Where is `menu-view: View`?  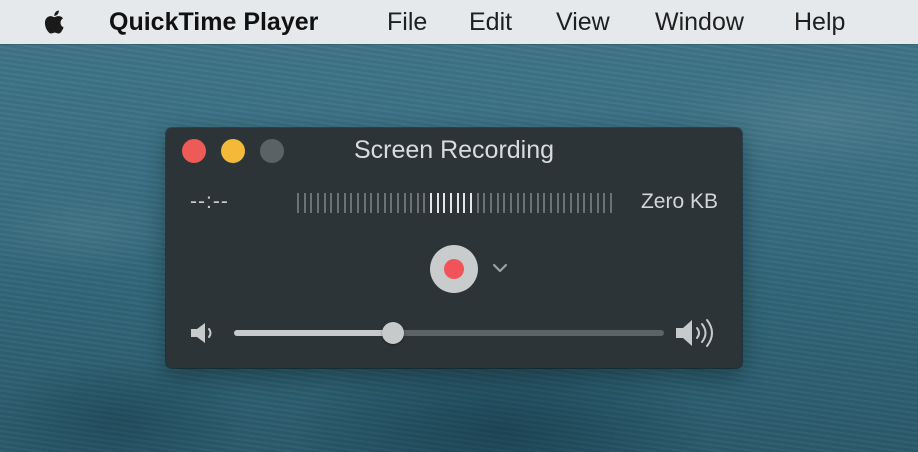
menu-view: View is located at coordinates (583, 22).